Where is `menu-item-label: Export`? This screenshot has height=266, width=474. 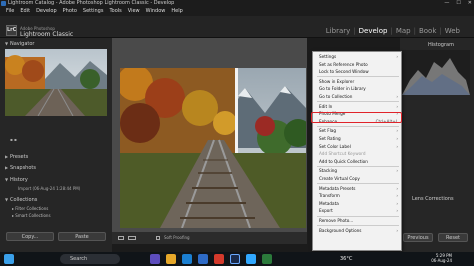
menu-item-label: Export is located at coordinates (326, 211).